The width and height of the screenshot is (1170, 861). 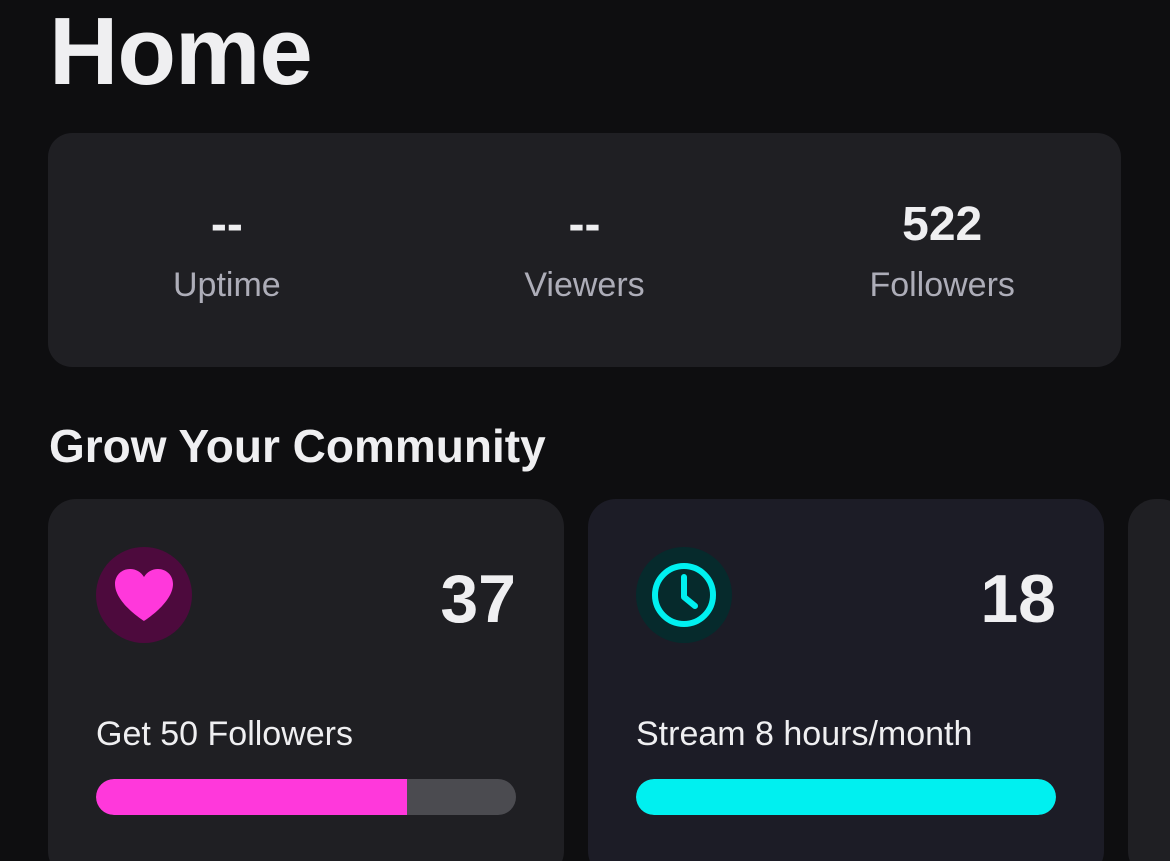 What do you see at coordinates (478, 599) in the screenshot?
I see `goal-count: 37` at bounding box center [478, 599].